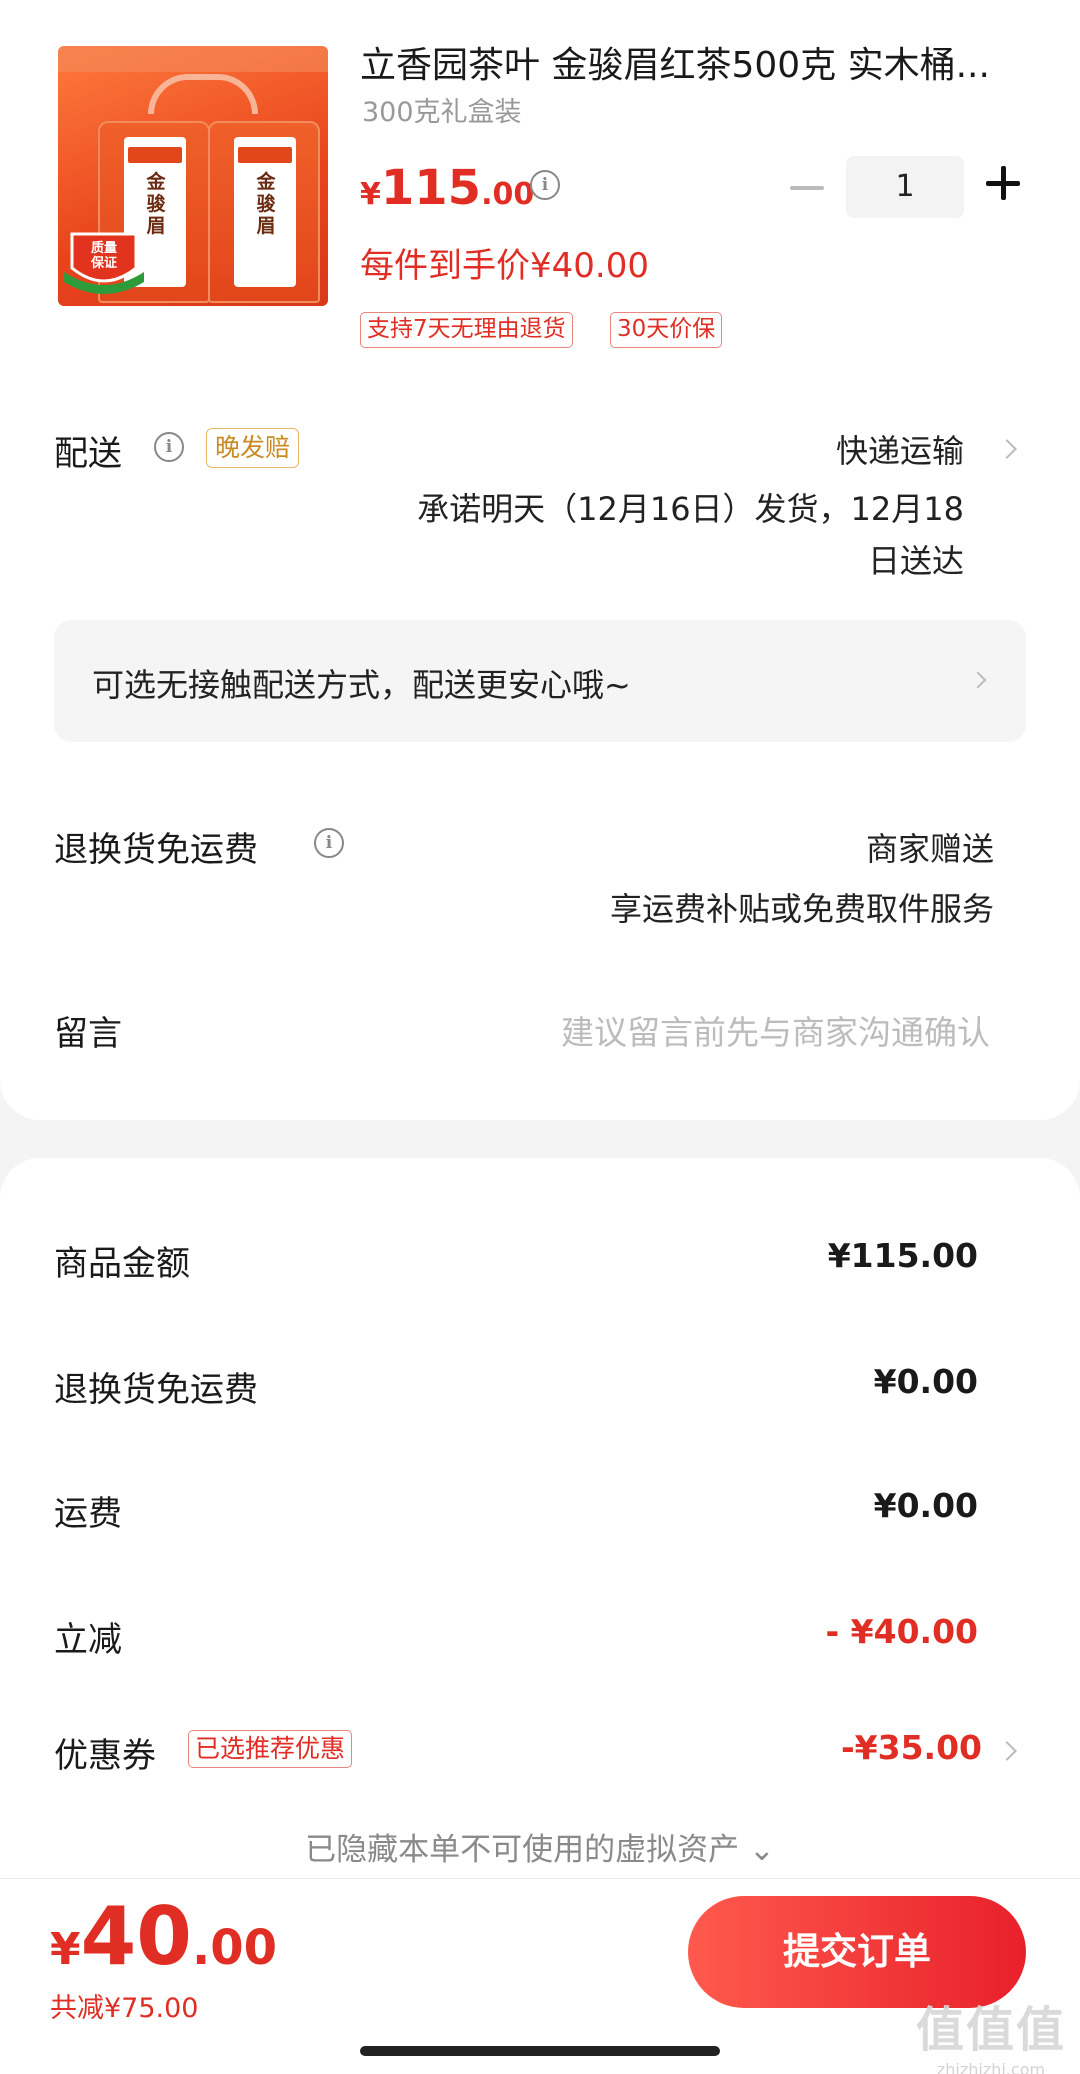 The image size is (1080, 2074). I want to click on contactless-delivery-banner: 可选无接触配送方式，配送更安心哦~, so click(540, 681).